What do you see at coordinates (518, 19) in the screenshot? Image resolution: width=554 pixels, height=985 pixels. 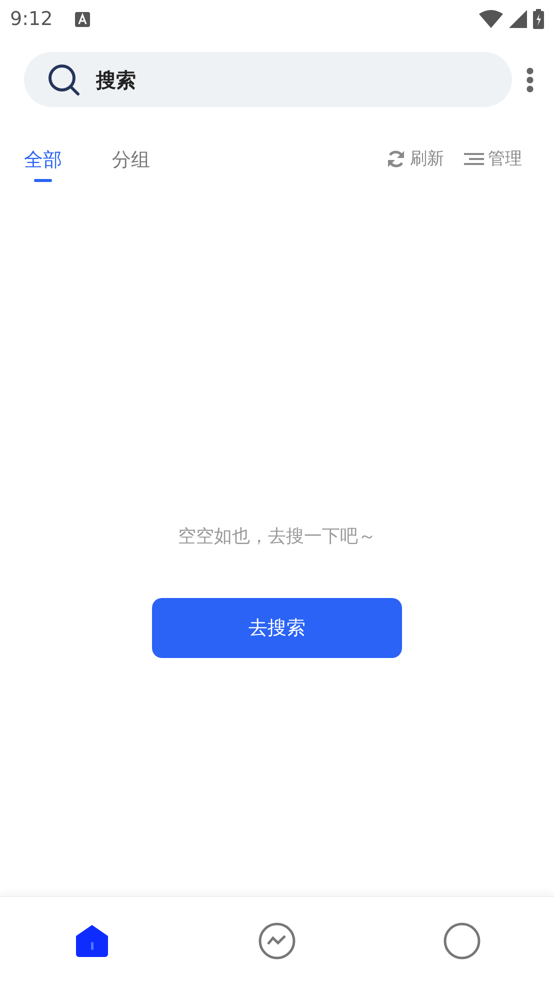 I see `signal-icon` at bounding box center [518, 19].